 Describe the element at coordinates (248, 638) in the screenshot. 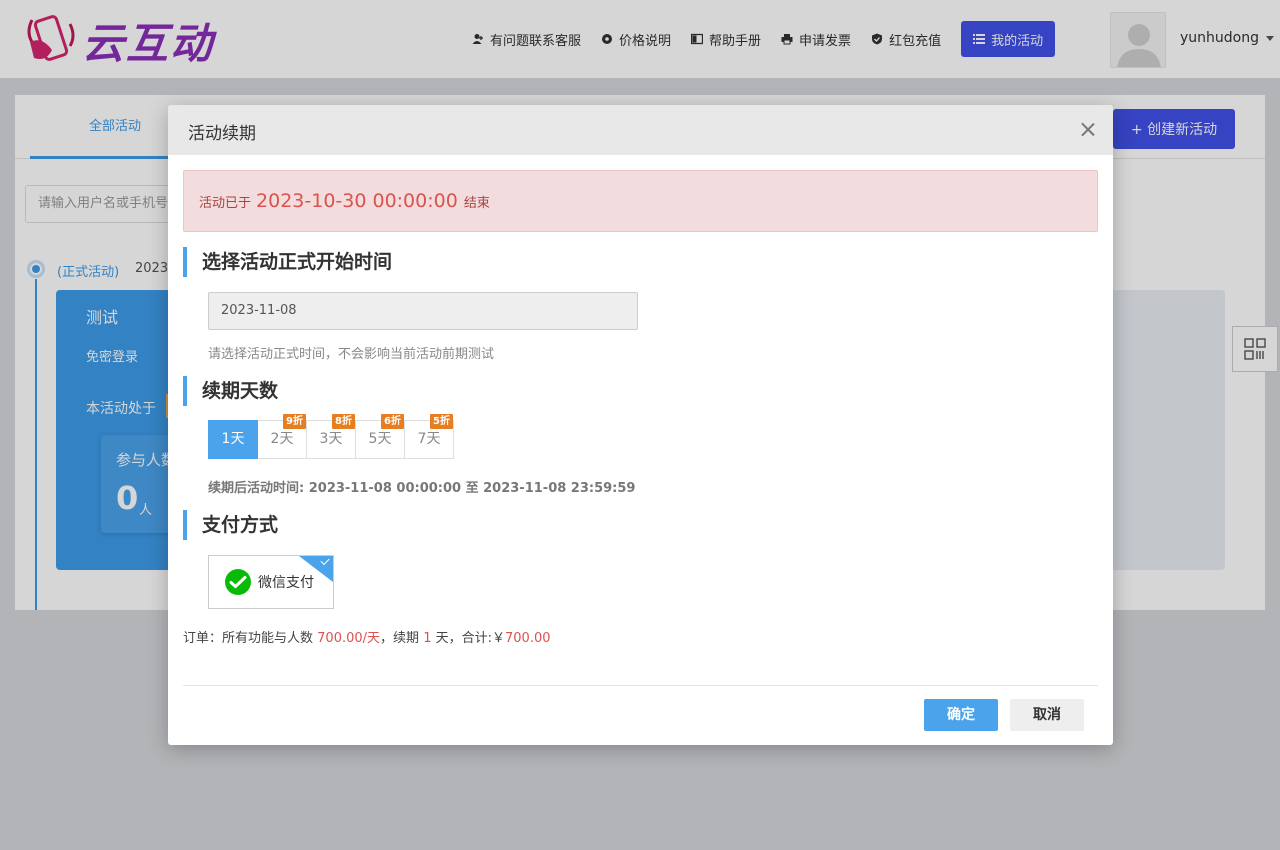

I see `order-prefix: 订单：所有功能与人数` at that location.